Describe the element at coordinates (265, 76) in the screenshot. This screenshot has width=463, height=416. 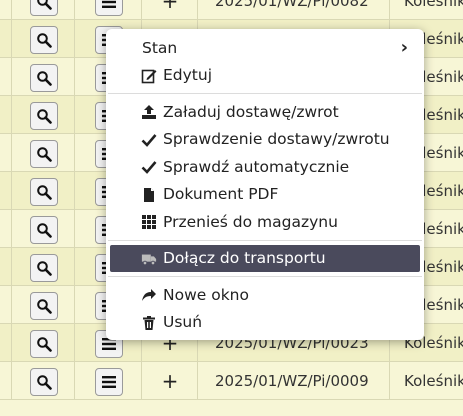
I see `menu-item-edytuj: Edytuj` at that location.